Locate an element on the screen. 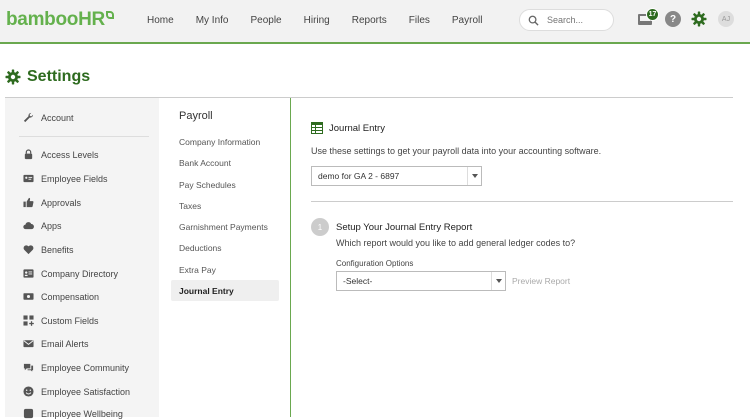 This screenshot has width=750, height=419. nav-reports: Reports is located at coordinates (369, 20).